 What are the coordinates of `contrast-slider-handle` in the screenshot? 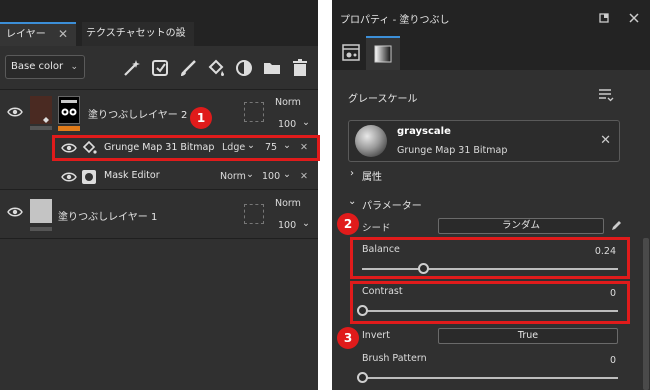 It's located at (362, 310).